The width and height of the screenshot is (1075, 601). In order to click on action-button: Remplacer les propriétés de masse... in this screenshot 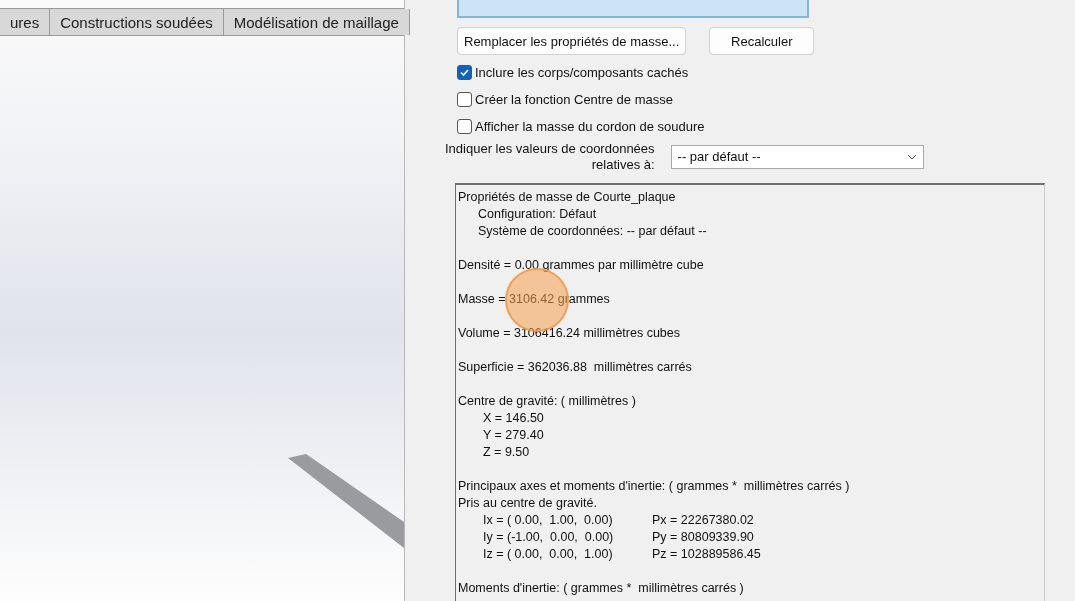, I will do `click(572, 41)`.